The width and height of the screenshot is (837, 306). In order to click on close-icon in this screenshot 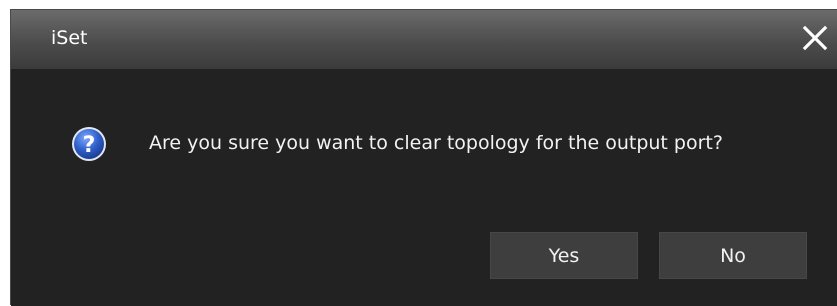, I will do `click(815, 38)`.